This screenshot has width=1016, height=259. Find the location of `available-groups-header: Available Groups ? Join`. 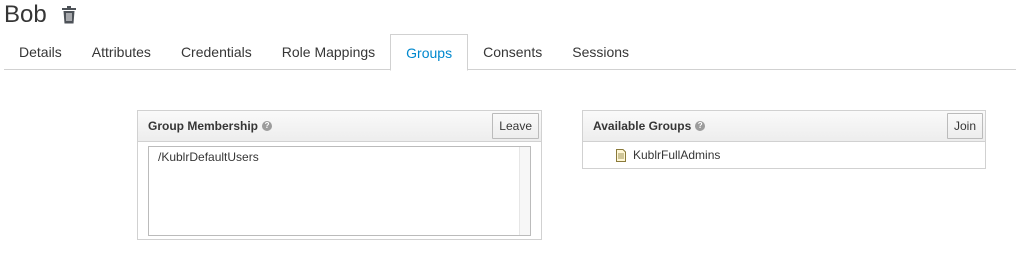

available-groups-header: Available Groups ? Join is located at coordinates (784, 126).